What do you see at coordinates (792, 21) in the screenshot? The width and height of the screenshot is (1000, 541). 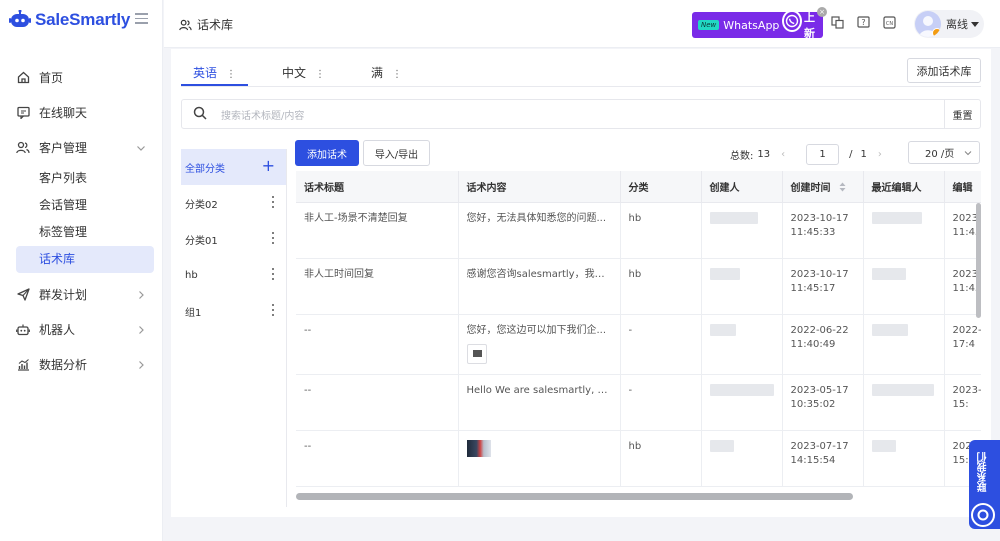 I see `whatsapp-icon` at bounding box center [792, 21].